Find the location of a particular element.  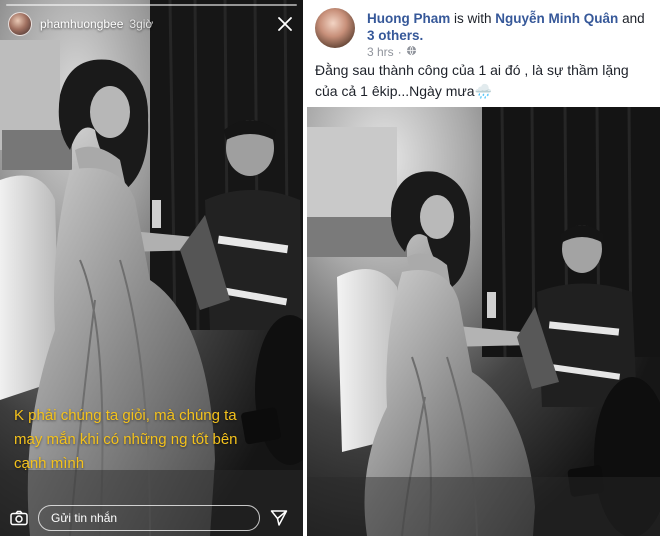

with-label: is with is located at coordinates (473, 18).